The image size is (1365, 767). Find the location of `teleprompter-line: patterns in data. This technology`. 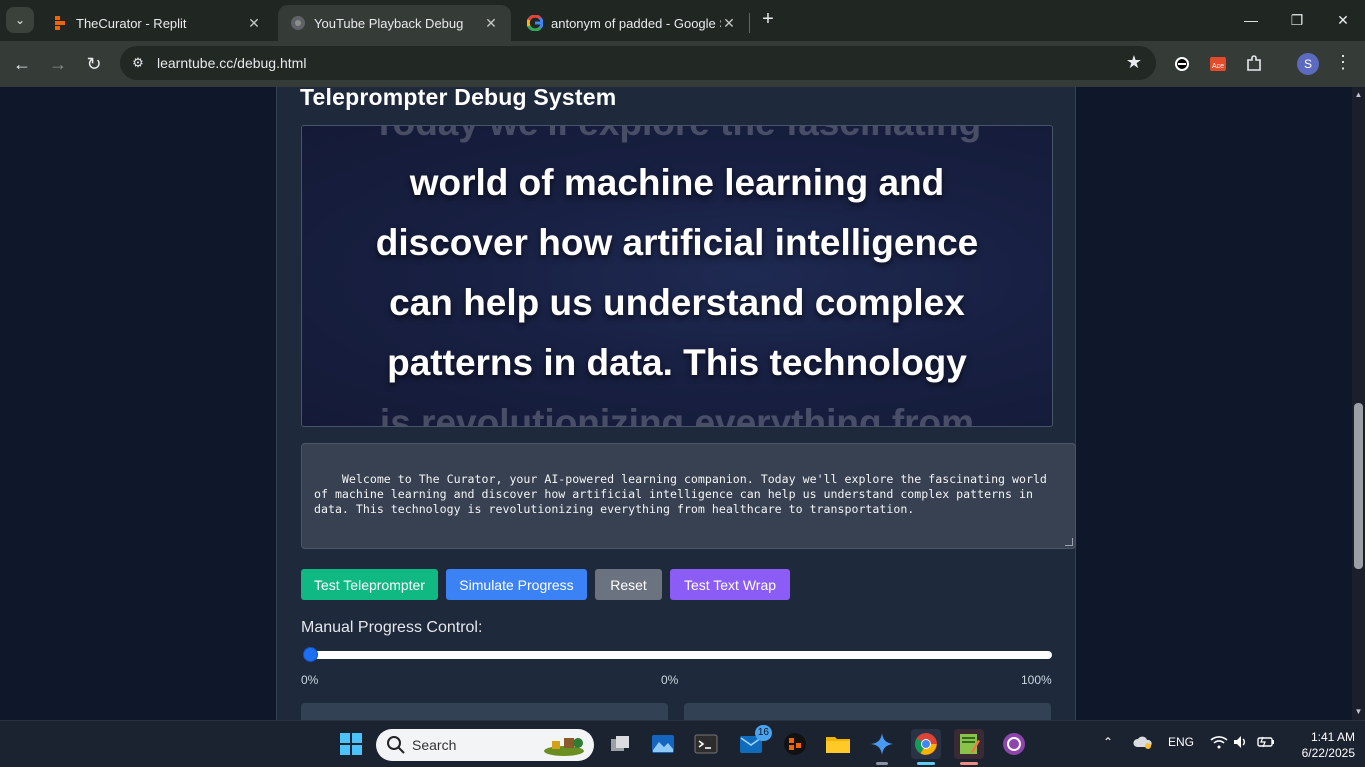

teleprompter-line: patterns in data. This technology is located at coordinates (677, 362).